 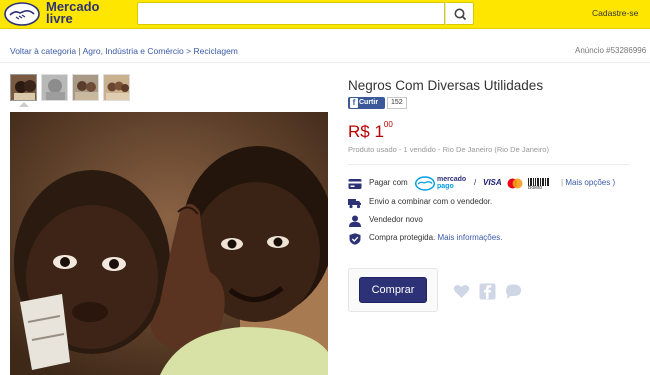 I want to click on facebook-like-count: 152, so click(x=397, y=103).